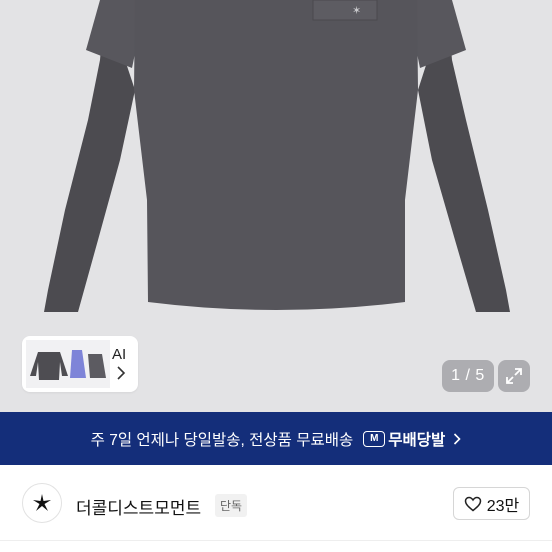 The width and height of the screenshot is (552, 552). Describe the element at coordinates (374, 438) in the screenshot. I see `truck-icon: M` at that location.